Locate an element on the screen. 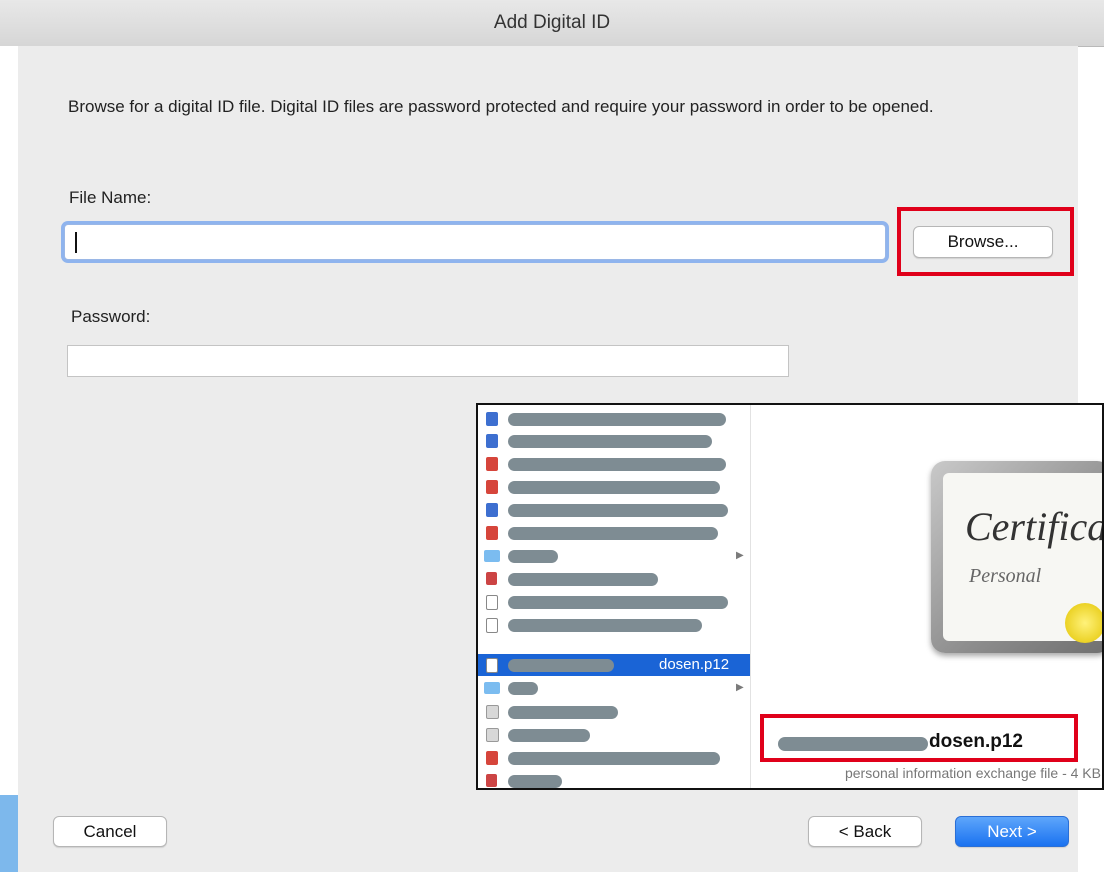  dialog-title: Add Digital ID is located at coordinates (552, 22).